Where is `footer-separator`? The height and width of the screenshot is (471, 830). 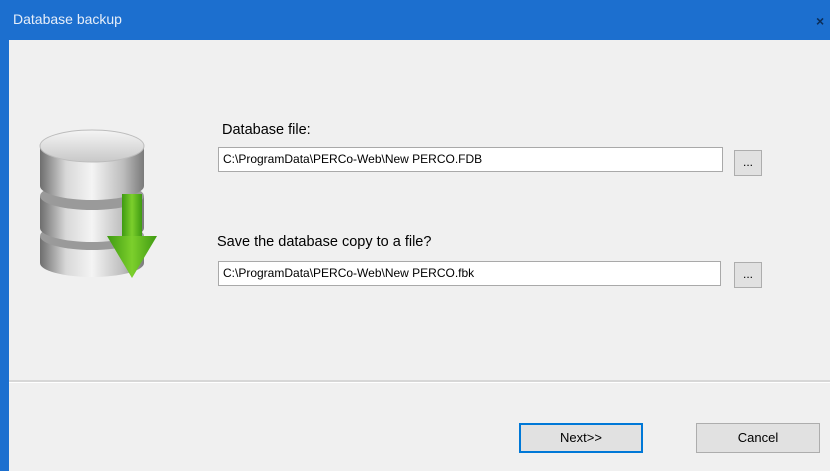 footer-separator is located at coordinates (419, 381).